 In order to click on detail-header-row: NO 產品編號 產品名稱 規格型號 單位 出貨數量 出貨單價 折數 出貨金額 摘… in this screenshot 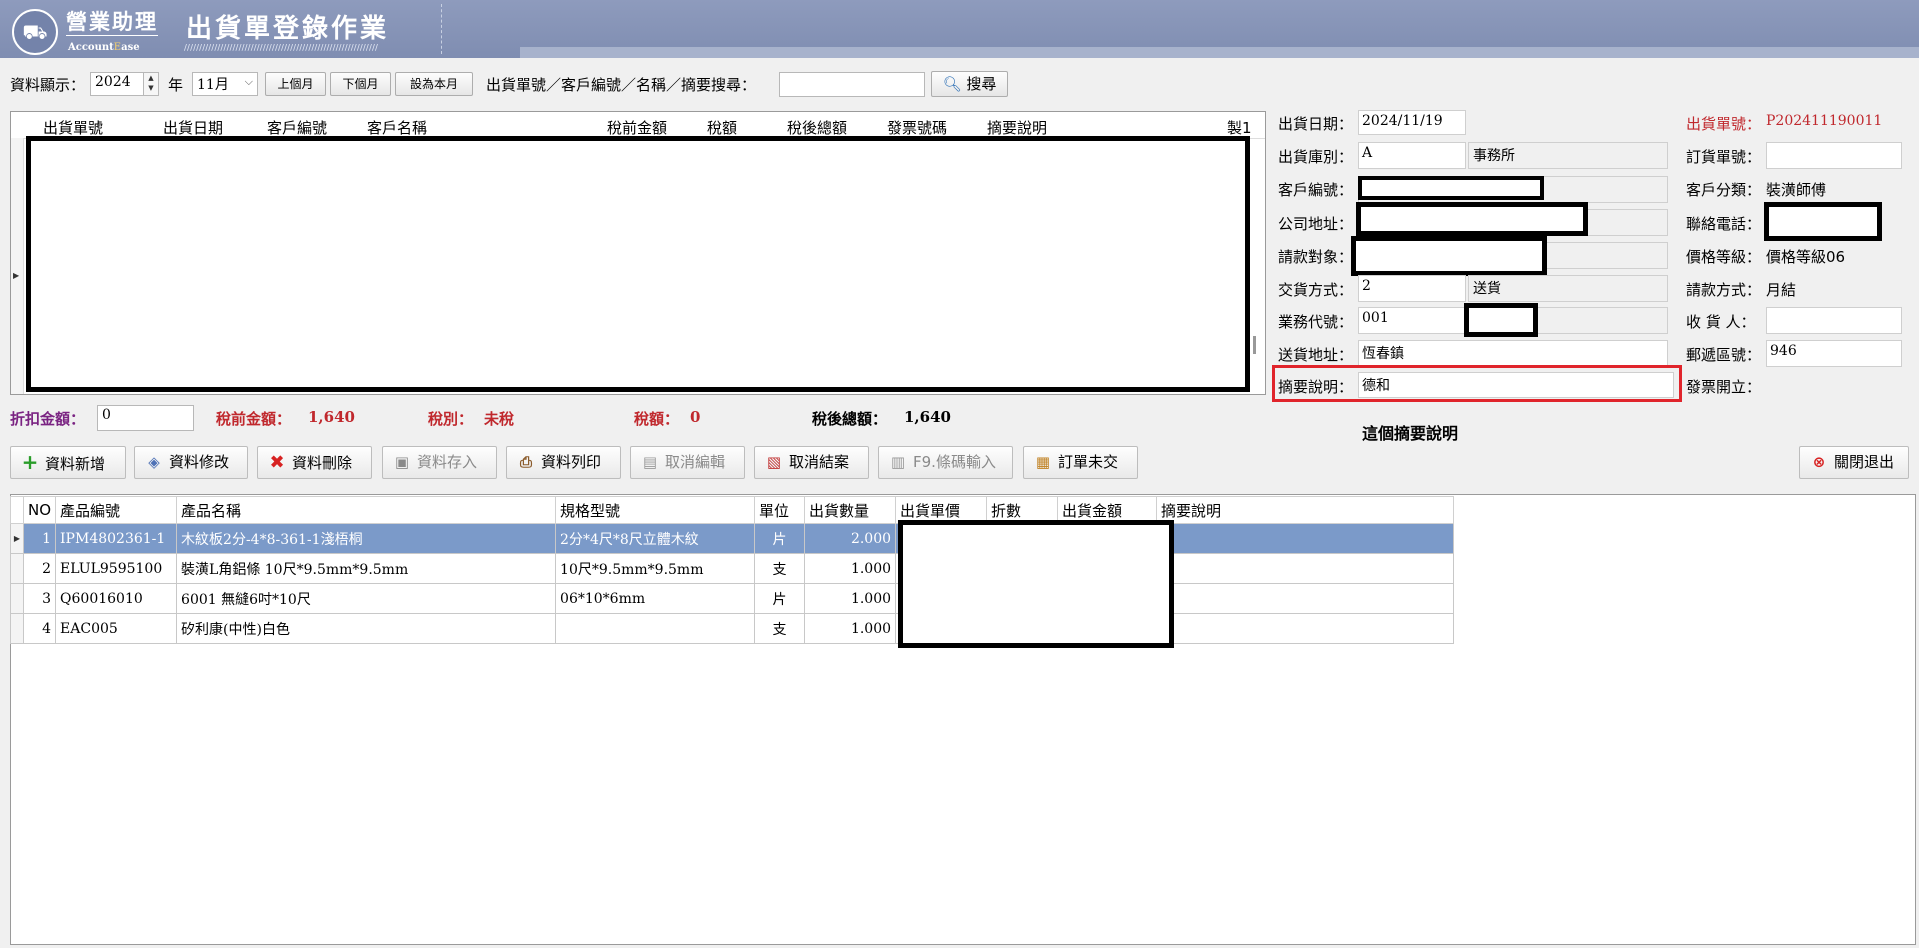, I will do `click(732, 510)`.